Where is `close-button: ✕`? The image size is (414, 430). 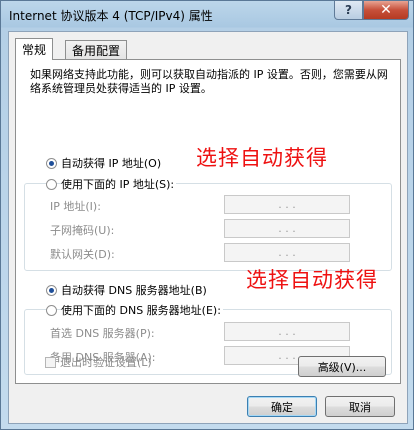
close-button: ✕ is located at coordinates (386, 10).